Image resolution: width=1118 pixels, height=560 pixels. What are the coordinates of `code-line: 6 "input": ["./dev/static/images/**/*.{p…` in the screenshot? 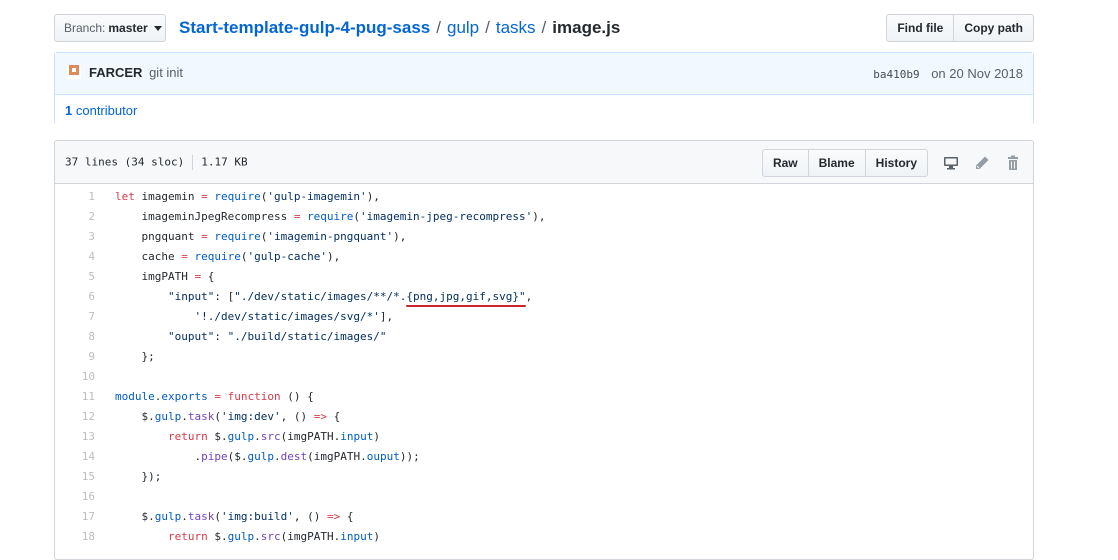 It's located at (544, 296).